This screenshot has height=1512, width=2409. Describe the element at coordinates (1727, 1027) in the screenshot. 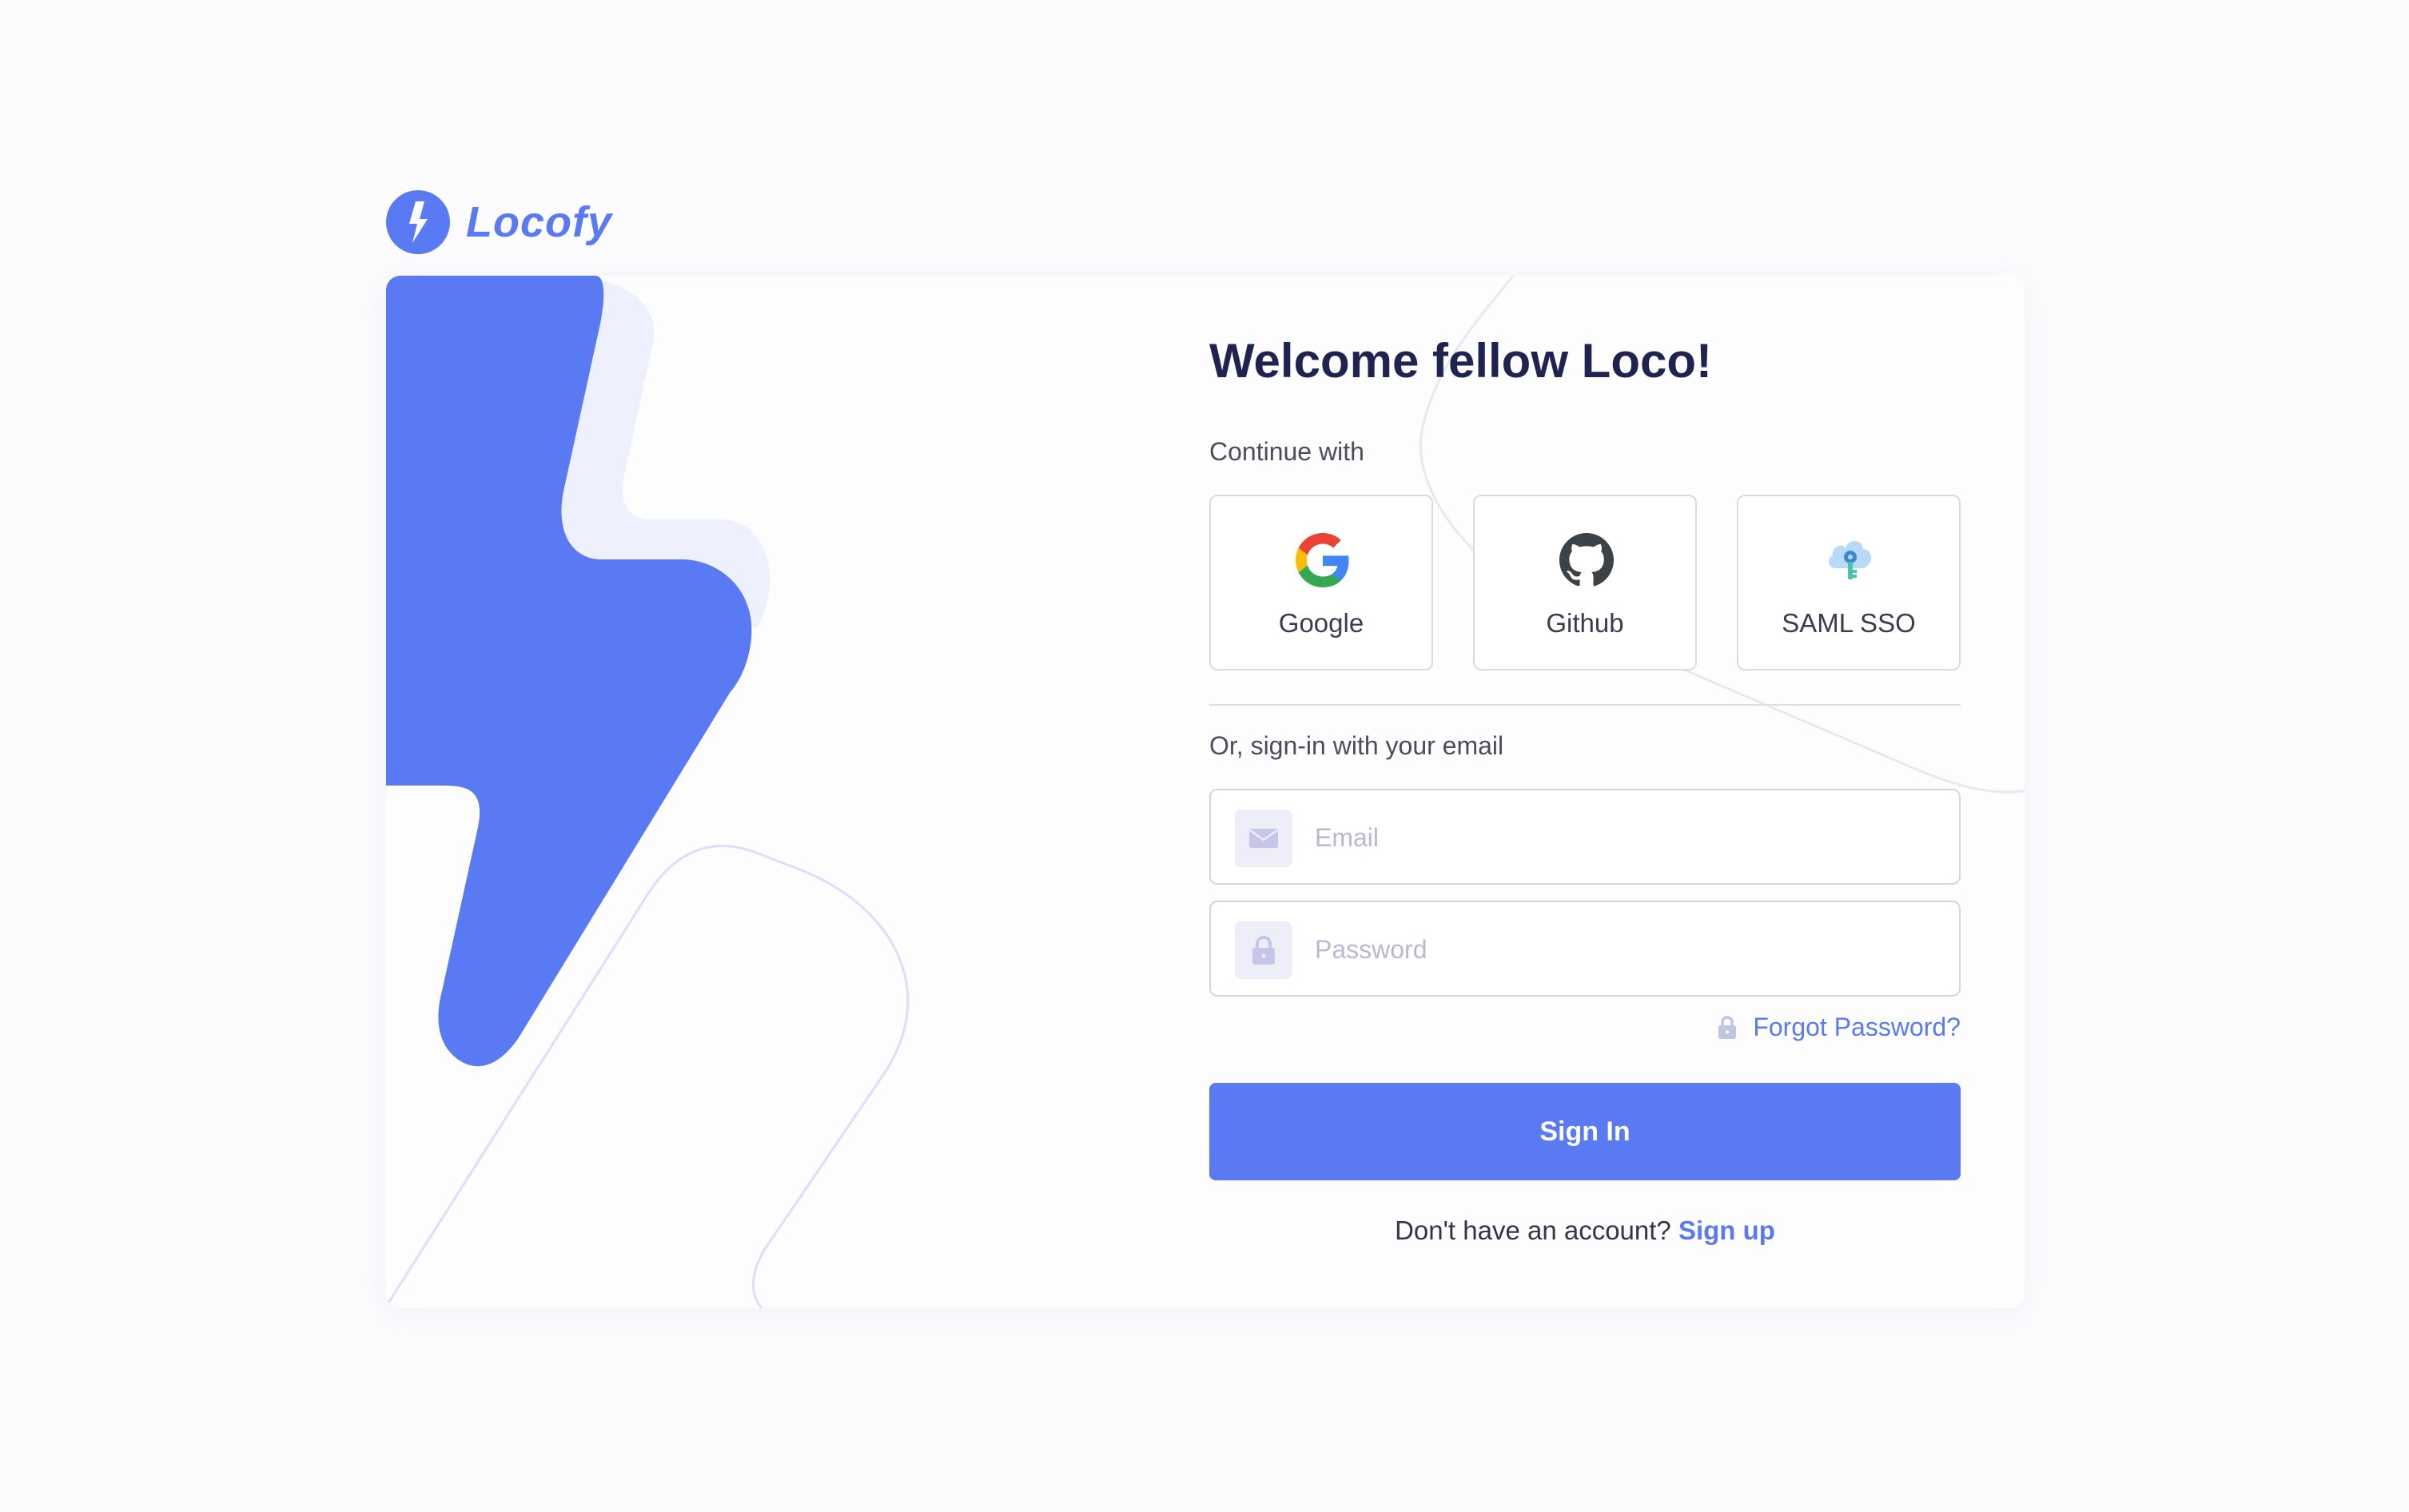

I see `lock-small-icon` at that location.